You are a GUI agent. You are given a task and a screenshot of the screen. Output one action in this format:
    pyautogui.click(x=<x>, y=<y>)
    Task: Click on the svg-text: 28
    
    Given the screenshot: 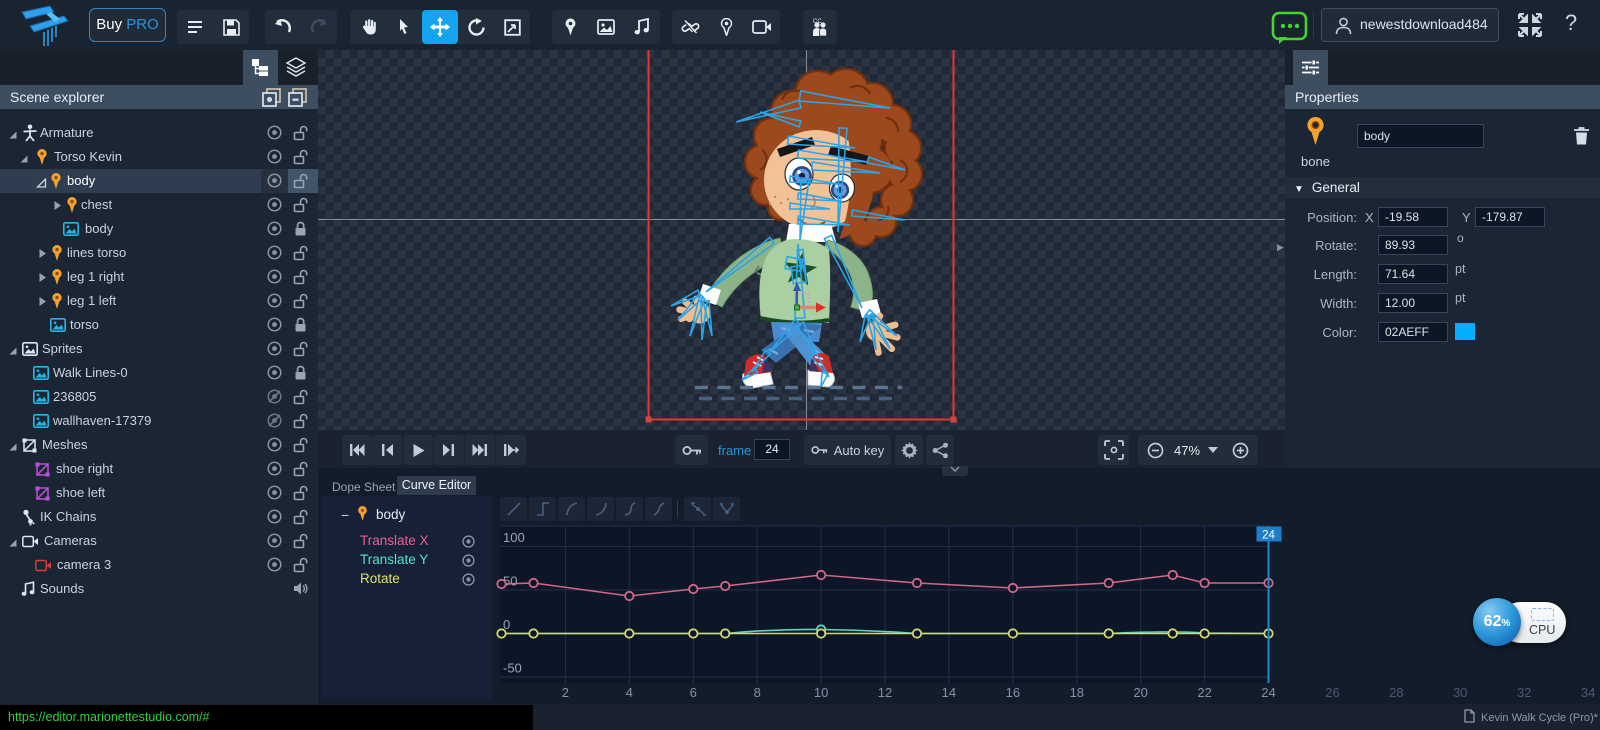 What is the action you would take?
    pyautogui.click(x=1396, y=692)
    